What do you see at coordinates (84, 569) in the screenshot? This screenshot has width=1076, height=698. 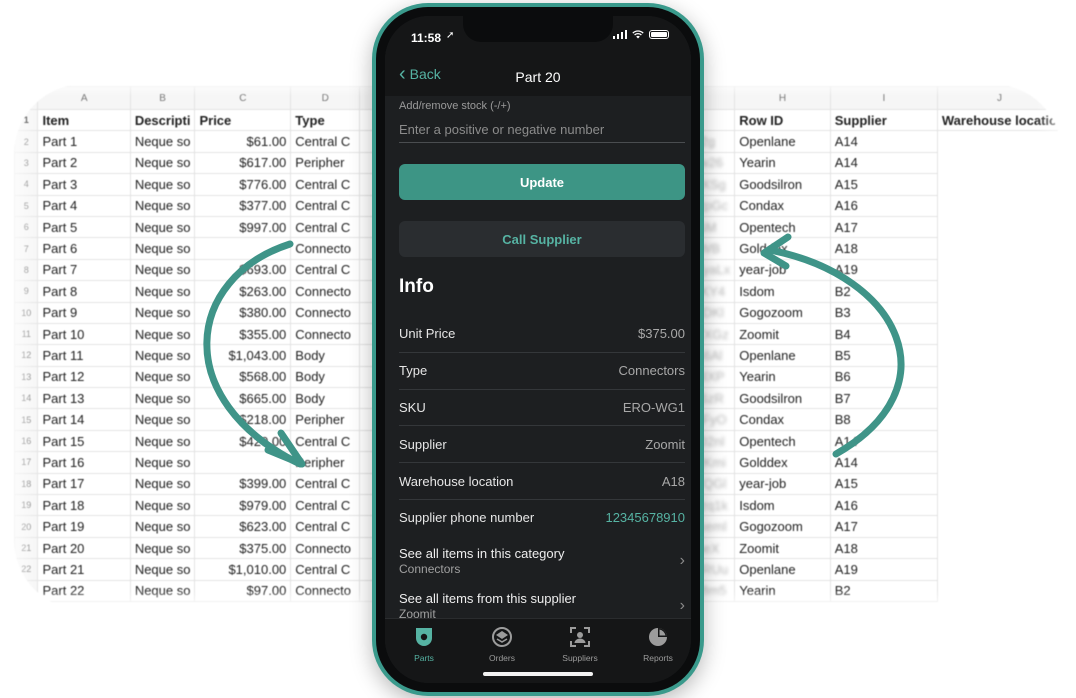 I see `cell-item: Part 21` at bounding box center [84, 569].